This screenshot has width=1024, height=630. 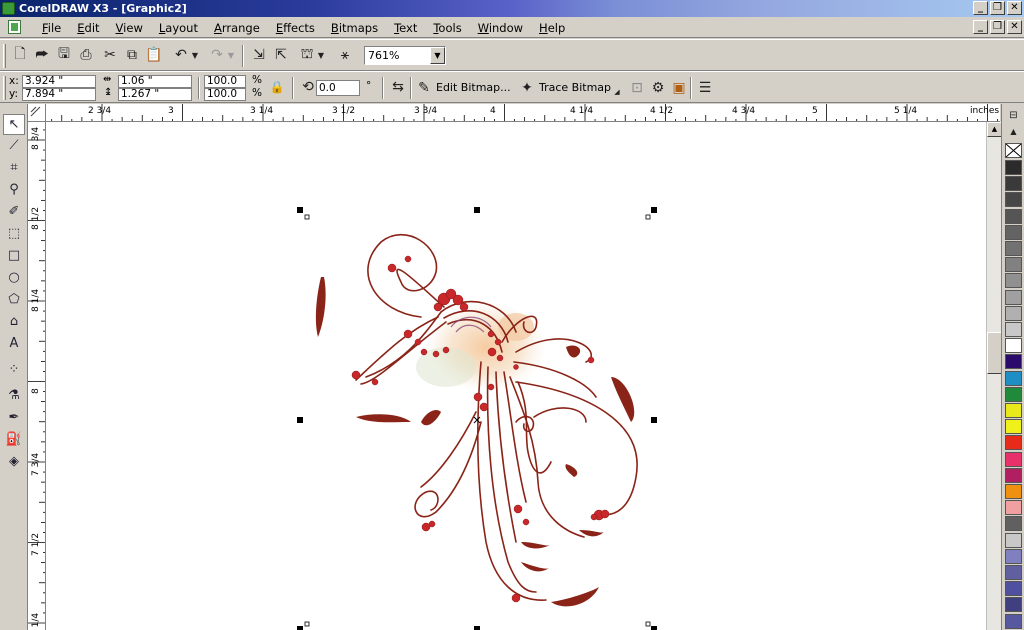 I want to click on outline-tool-icon: ✒, so click(x=14, y=417).